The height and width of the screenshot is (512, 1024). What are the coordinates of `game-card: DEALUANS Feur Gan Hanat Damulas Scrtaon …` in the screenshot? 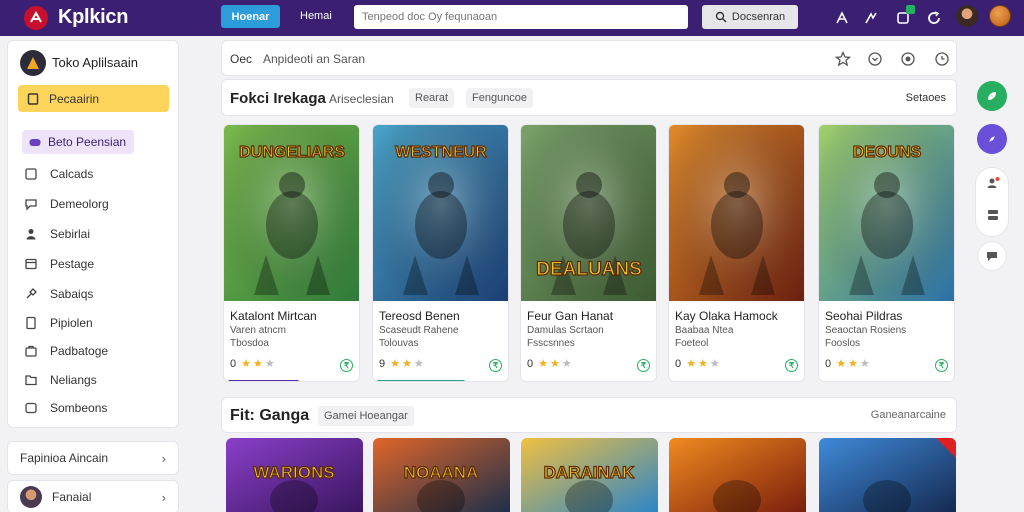 It's located at (588, 253).